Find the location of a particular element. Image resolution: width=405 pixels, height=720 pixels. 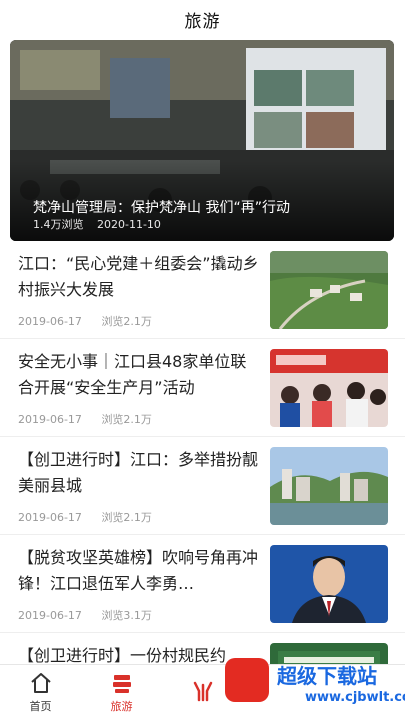

site-watermark: 超级下载站 www.cjbwlt.com is located at coordinates (280, 685).